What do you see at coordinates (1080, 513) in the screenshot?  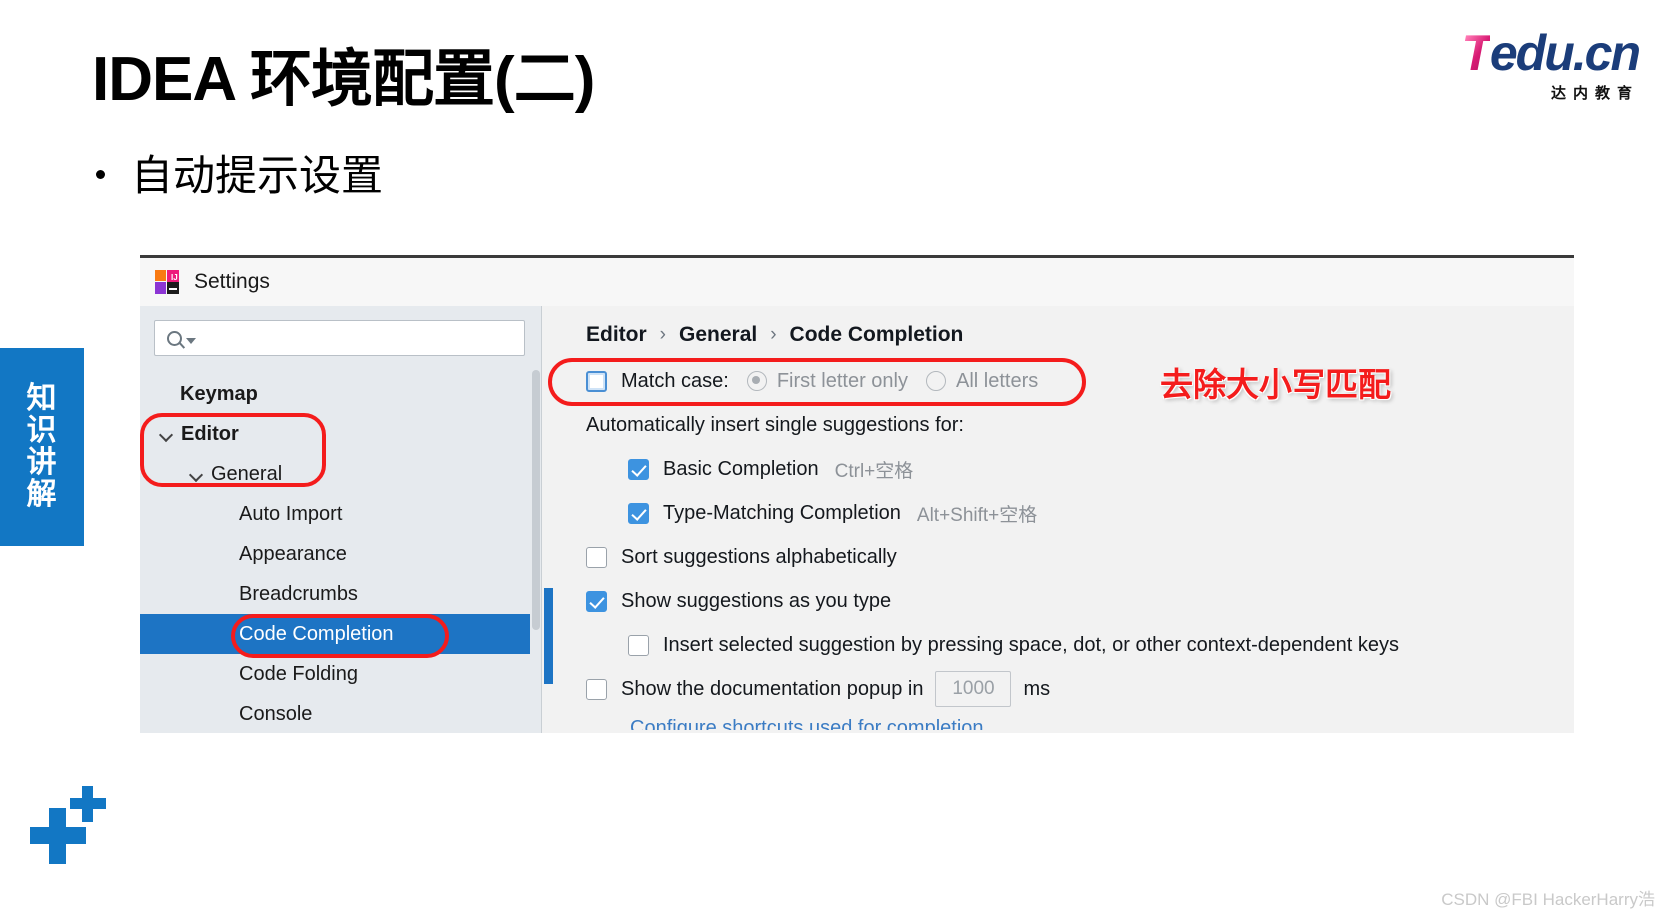 I see `option-type-matching-completion: Type-Matching Completion Alt+Shift+空格` at bounding box center [1080, 513].